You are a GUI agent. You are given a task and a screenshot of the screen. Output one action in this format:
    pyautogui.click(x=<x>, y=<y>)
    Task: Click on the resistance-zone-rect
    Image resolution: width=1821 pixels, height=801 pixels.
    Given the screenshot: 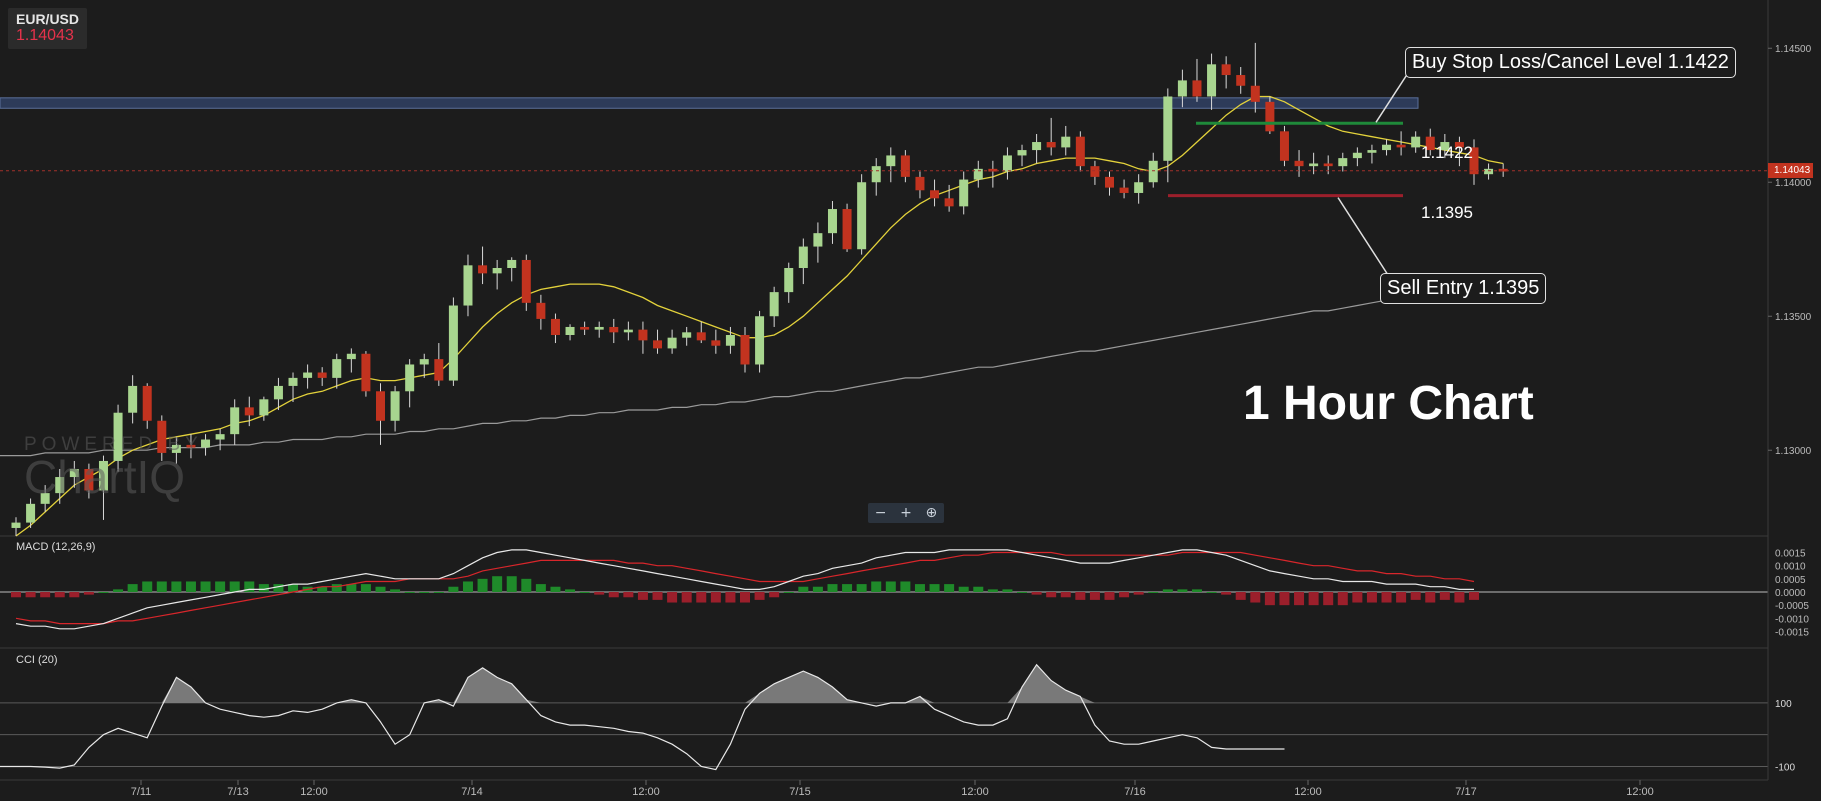 What is the action you would take?
    pyautogui.click(x=709, y=103)
    